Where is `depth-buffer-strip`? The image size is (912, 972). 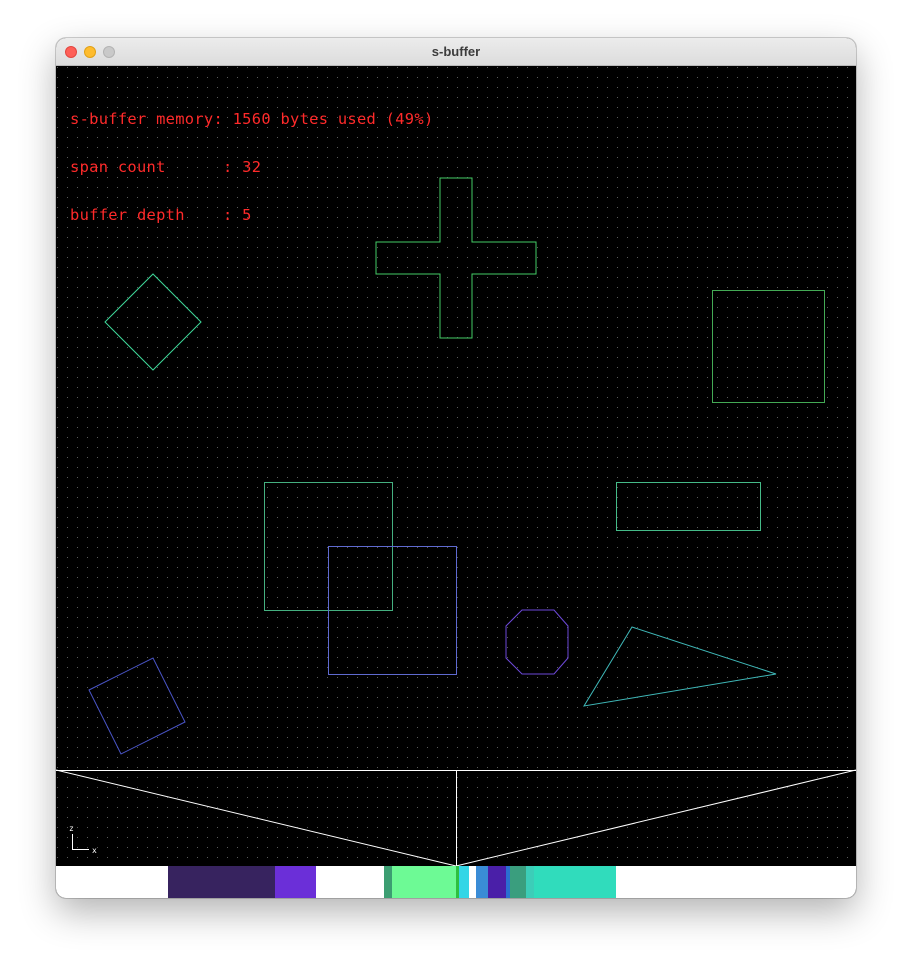 depth-buffer-strip is located at coordinates (392, 882).